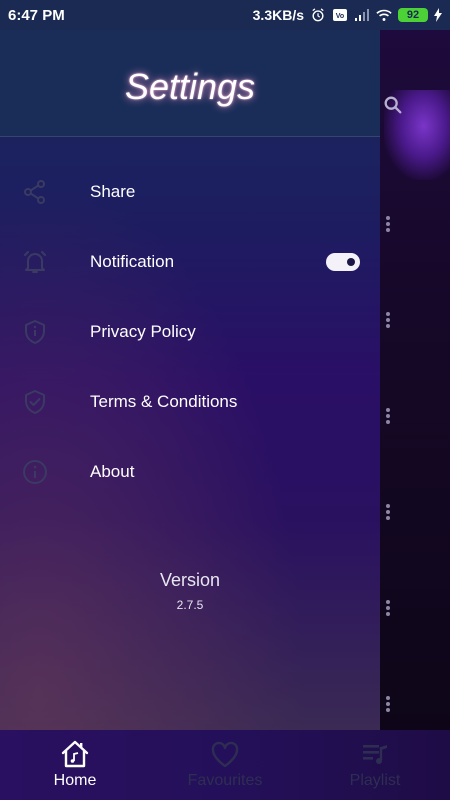 This screenshot has width=450, height=800. What do you see at coordinates (112, 471) in the screenshot?
I see `menu-label-about: About` at bounding box center [112, 471].